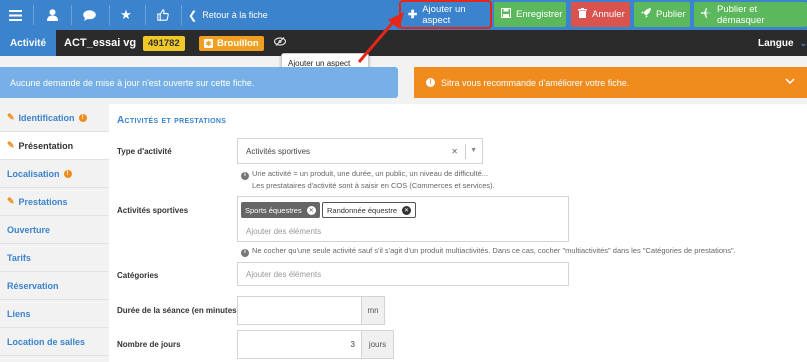 The image size is (807, 362). What do you see at coordinates (149, 344) in the screenshot?
I see `nombre-jours-label: Nombre de jours` at bounding box center [149, 344].